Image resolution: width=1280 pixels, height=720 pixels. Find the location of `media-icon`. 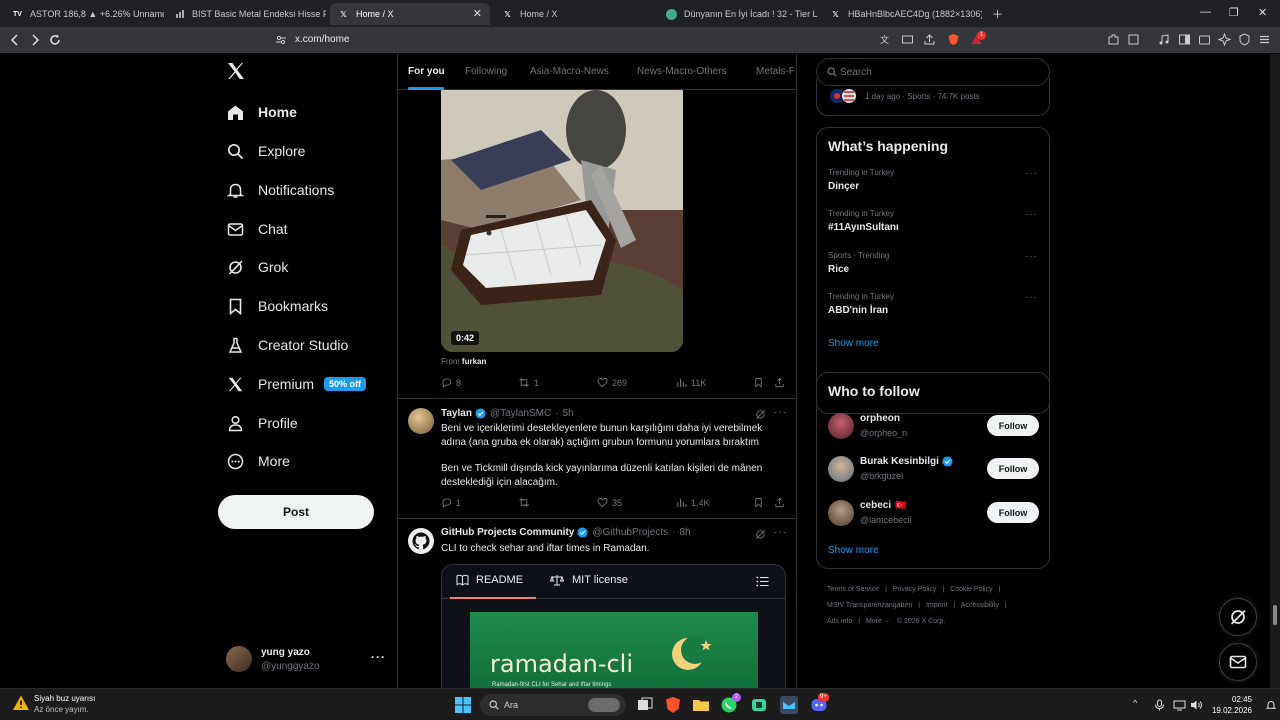

media-icon is located at coordinates (1164, 39).